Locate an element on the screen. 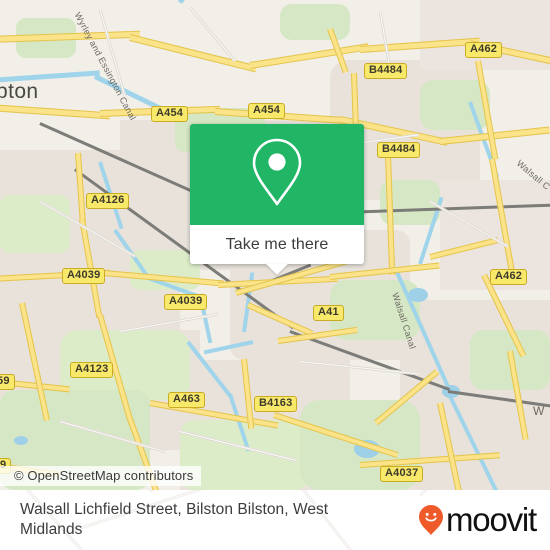  road-shield: A4126 is located at coordinates (108, 201).